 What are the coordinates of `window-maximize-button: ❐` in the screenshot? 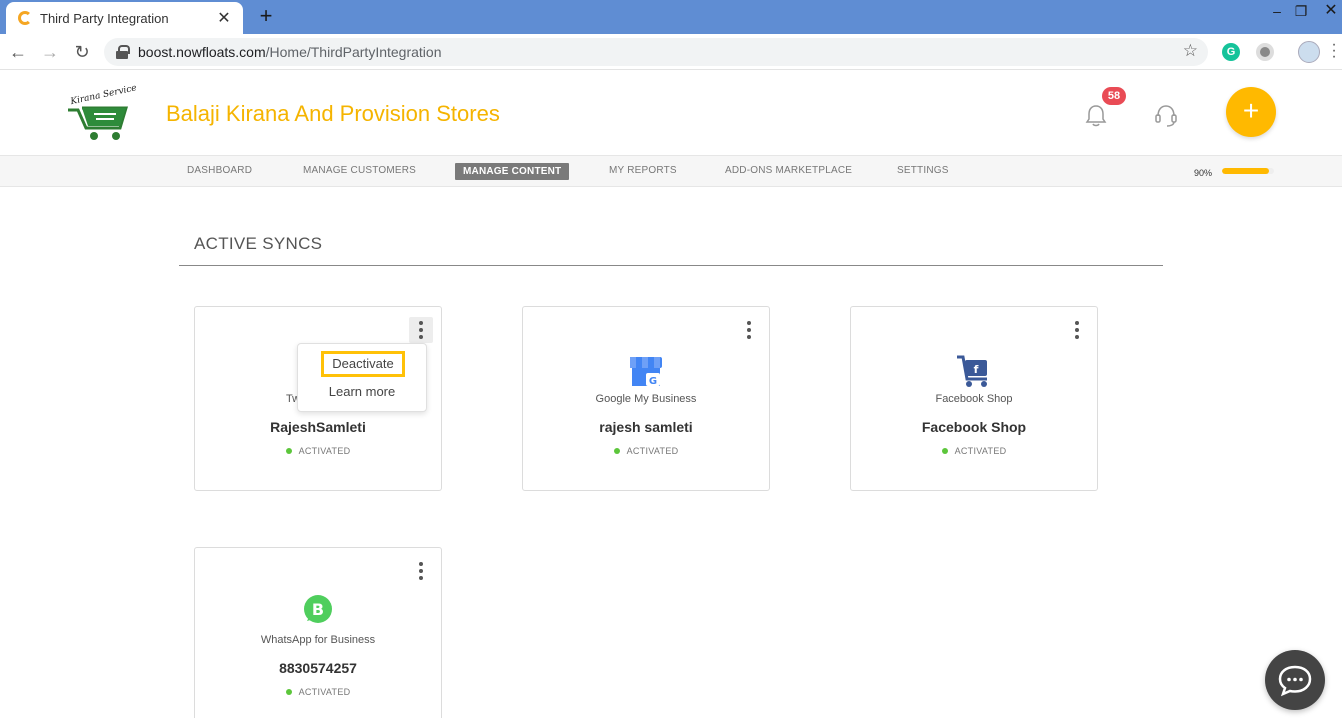 It's located at (1301, 13).